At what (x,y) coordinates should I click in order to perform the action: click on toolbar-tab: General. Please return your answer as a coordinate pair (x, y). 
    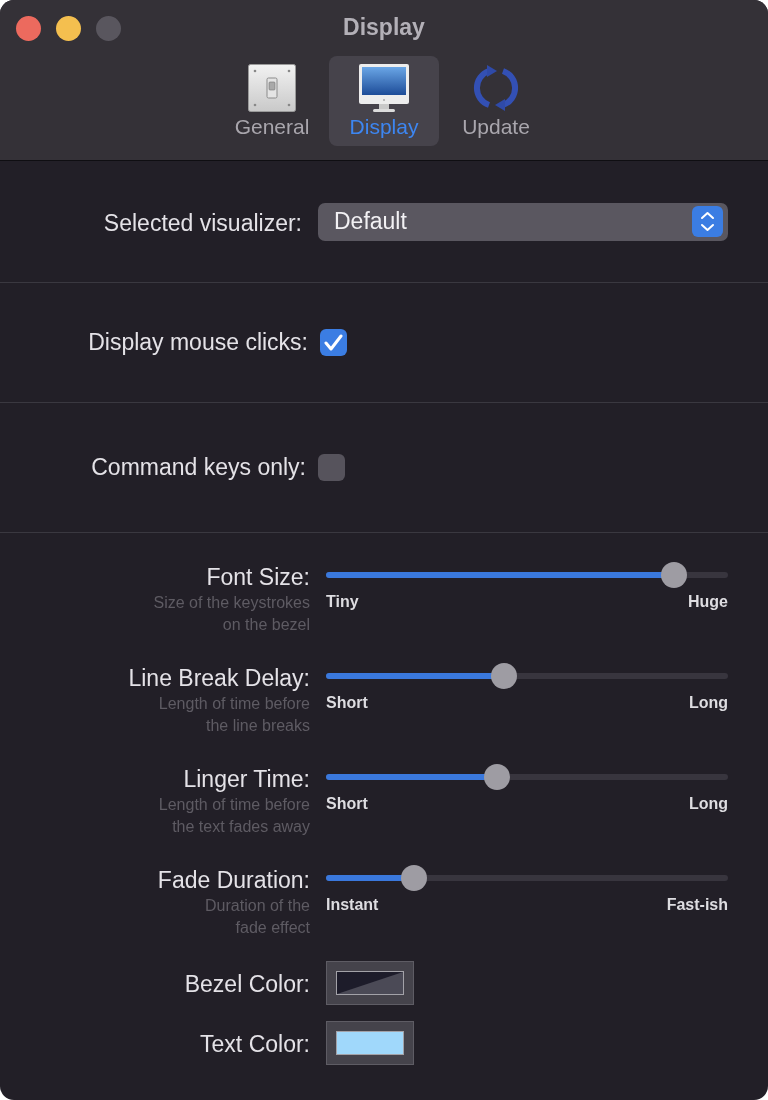
    Looking at the image, I should click on (272, 101).